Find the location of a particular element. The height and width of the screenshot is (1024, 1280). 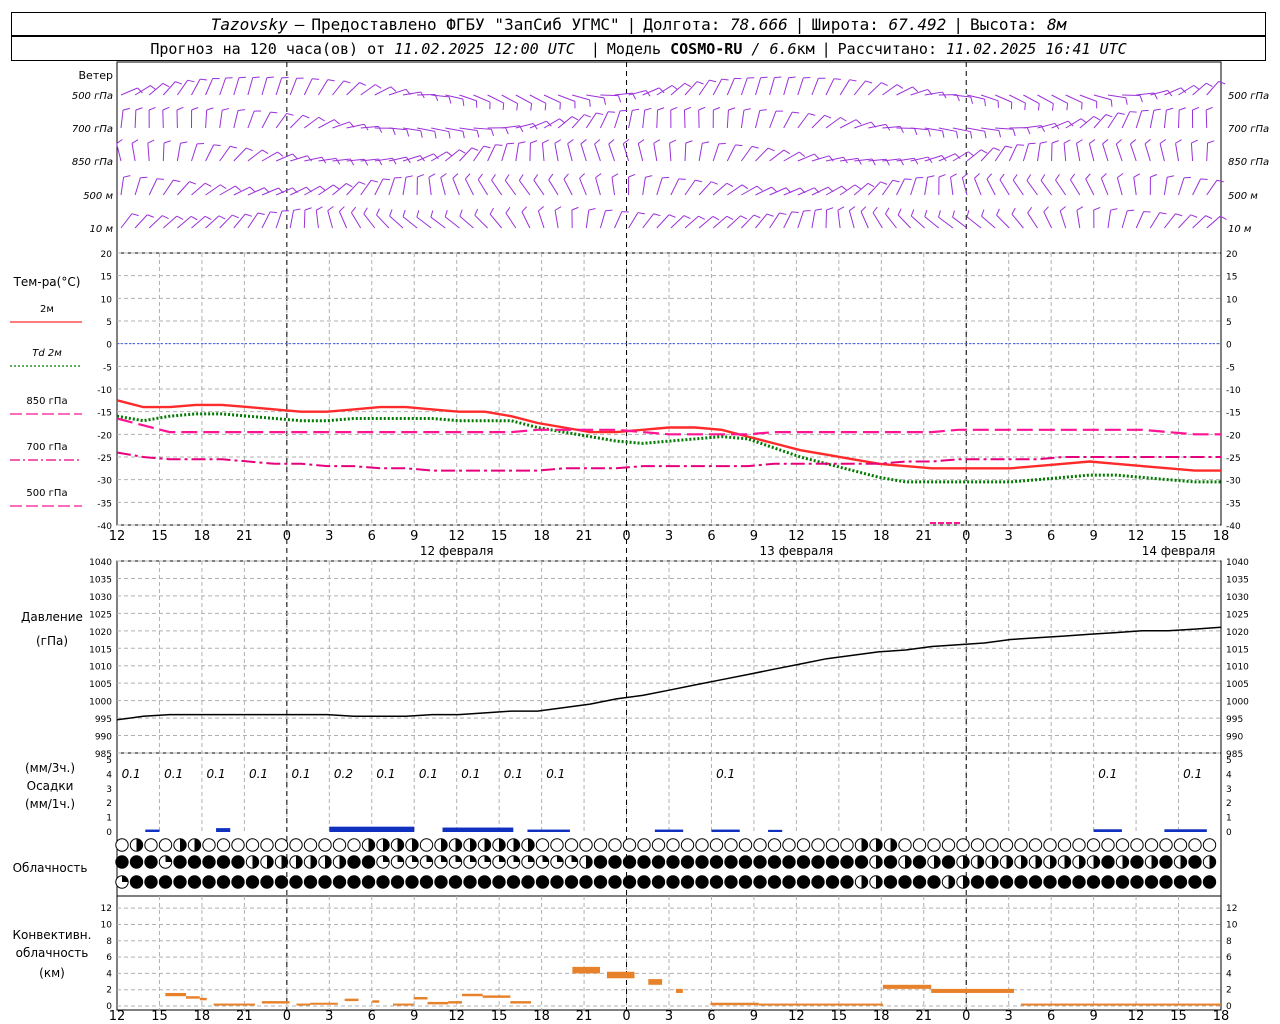

pressure-ytick-left: 1020 is located at coordinates (100, 633).